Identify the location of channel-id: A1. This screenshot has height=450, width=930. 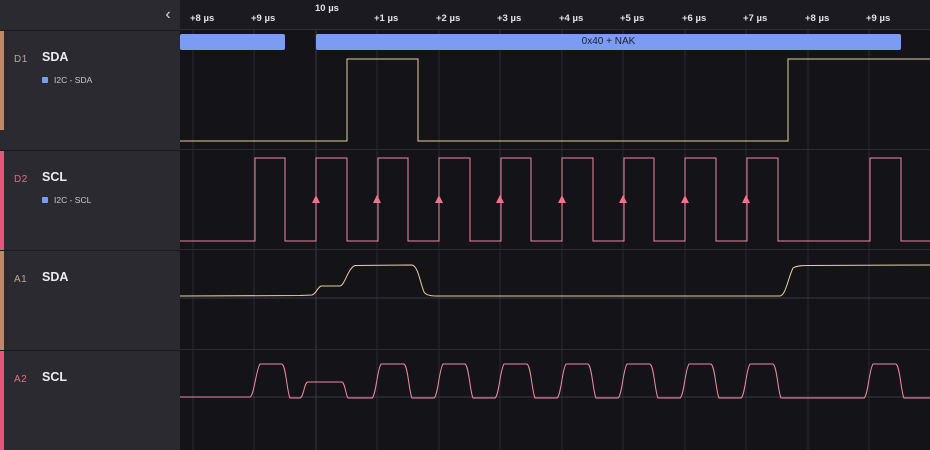
(21, 279).